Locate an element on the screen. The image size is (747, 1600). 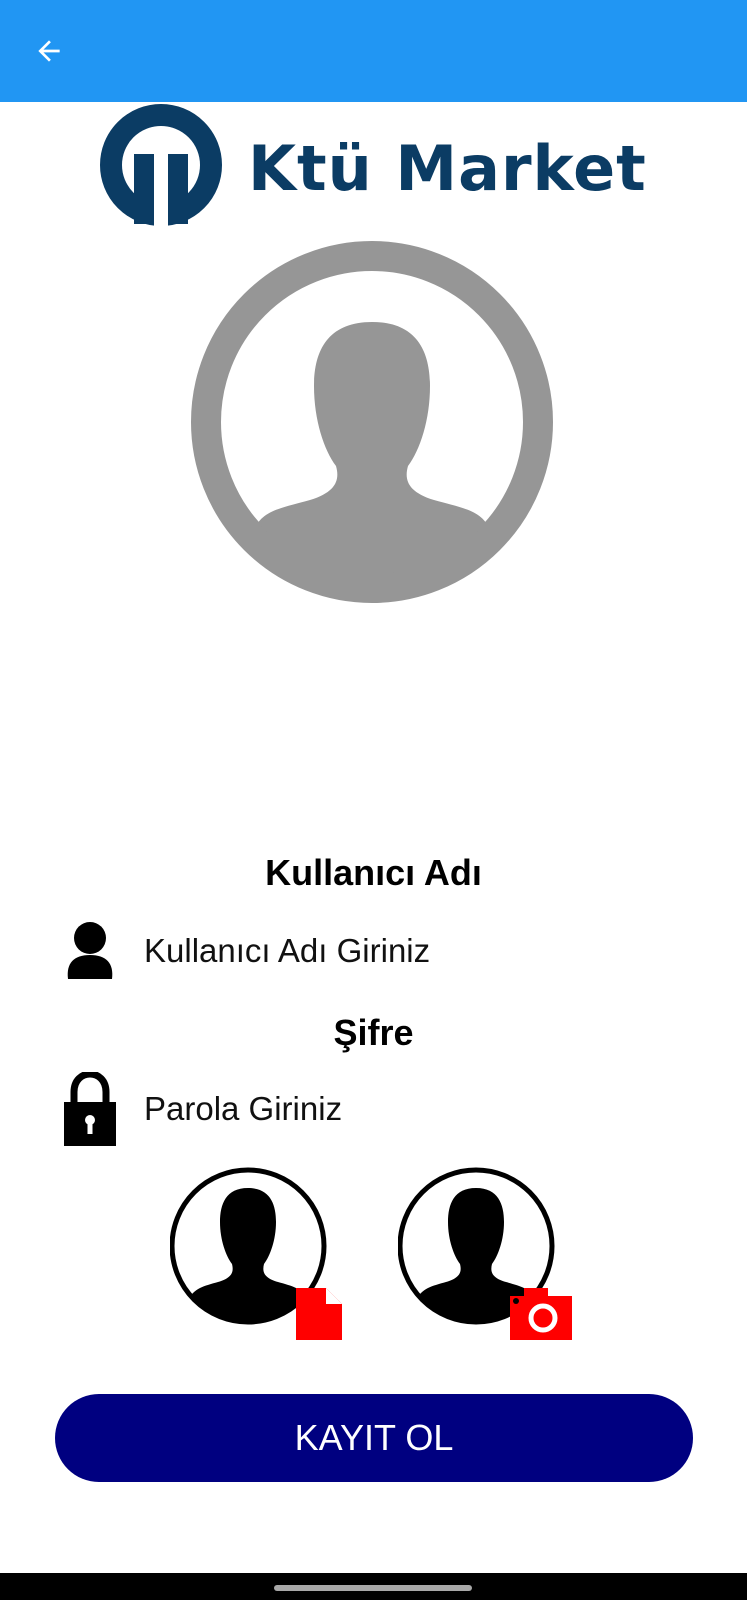
password-field-row is located at coordinates (373, 1109).